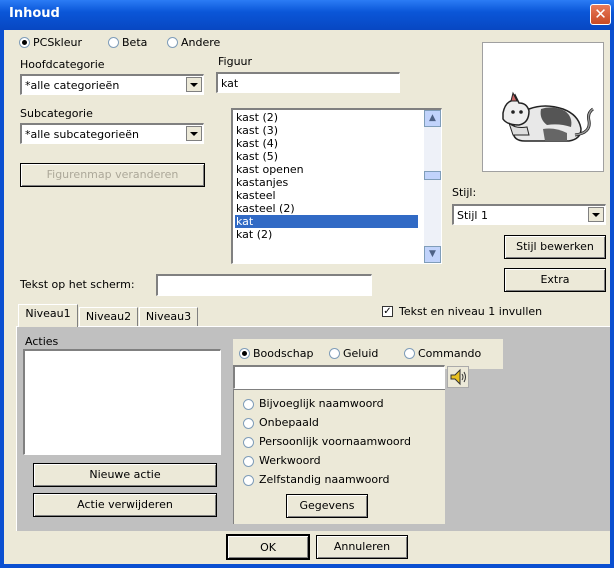 The height and width of the screenshot is (568, 614). What do you see at coordinates (387, 311) in the screenshot?
I see `tekst-niveau-checkbox: ✓` at bounding box center [387, 311].